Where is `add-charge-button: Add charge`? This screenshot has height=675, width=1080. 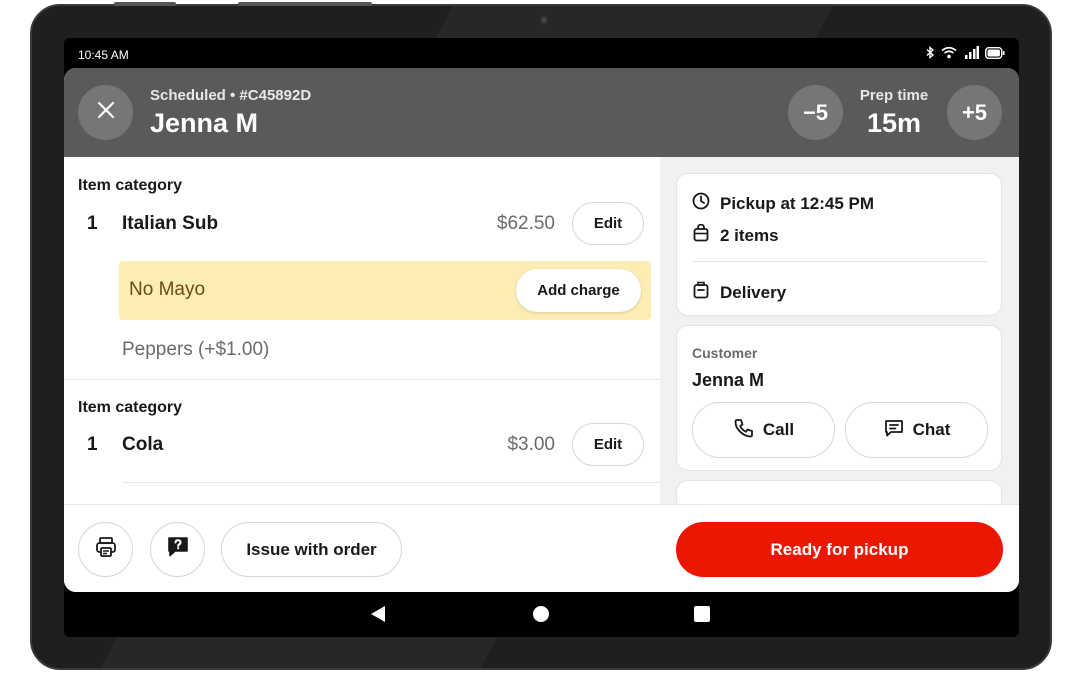 add-charge-button: Add charge is located at coordinates (578, 290).